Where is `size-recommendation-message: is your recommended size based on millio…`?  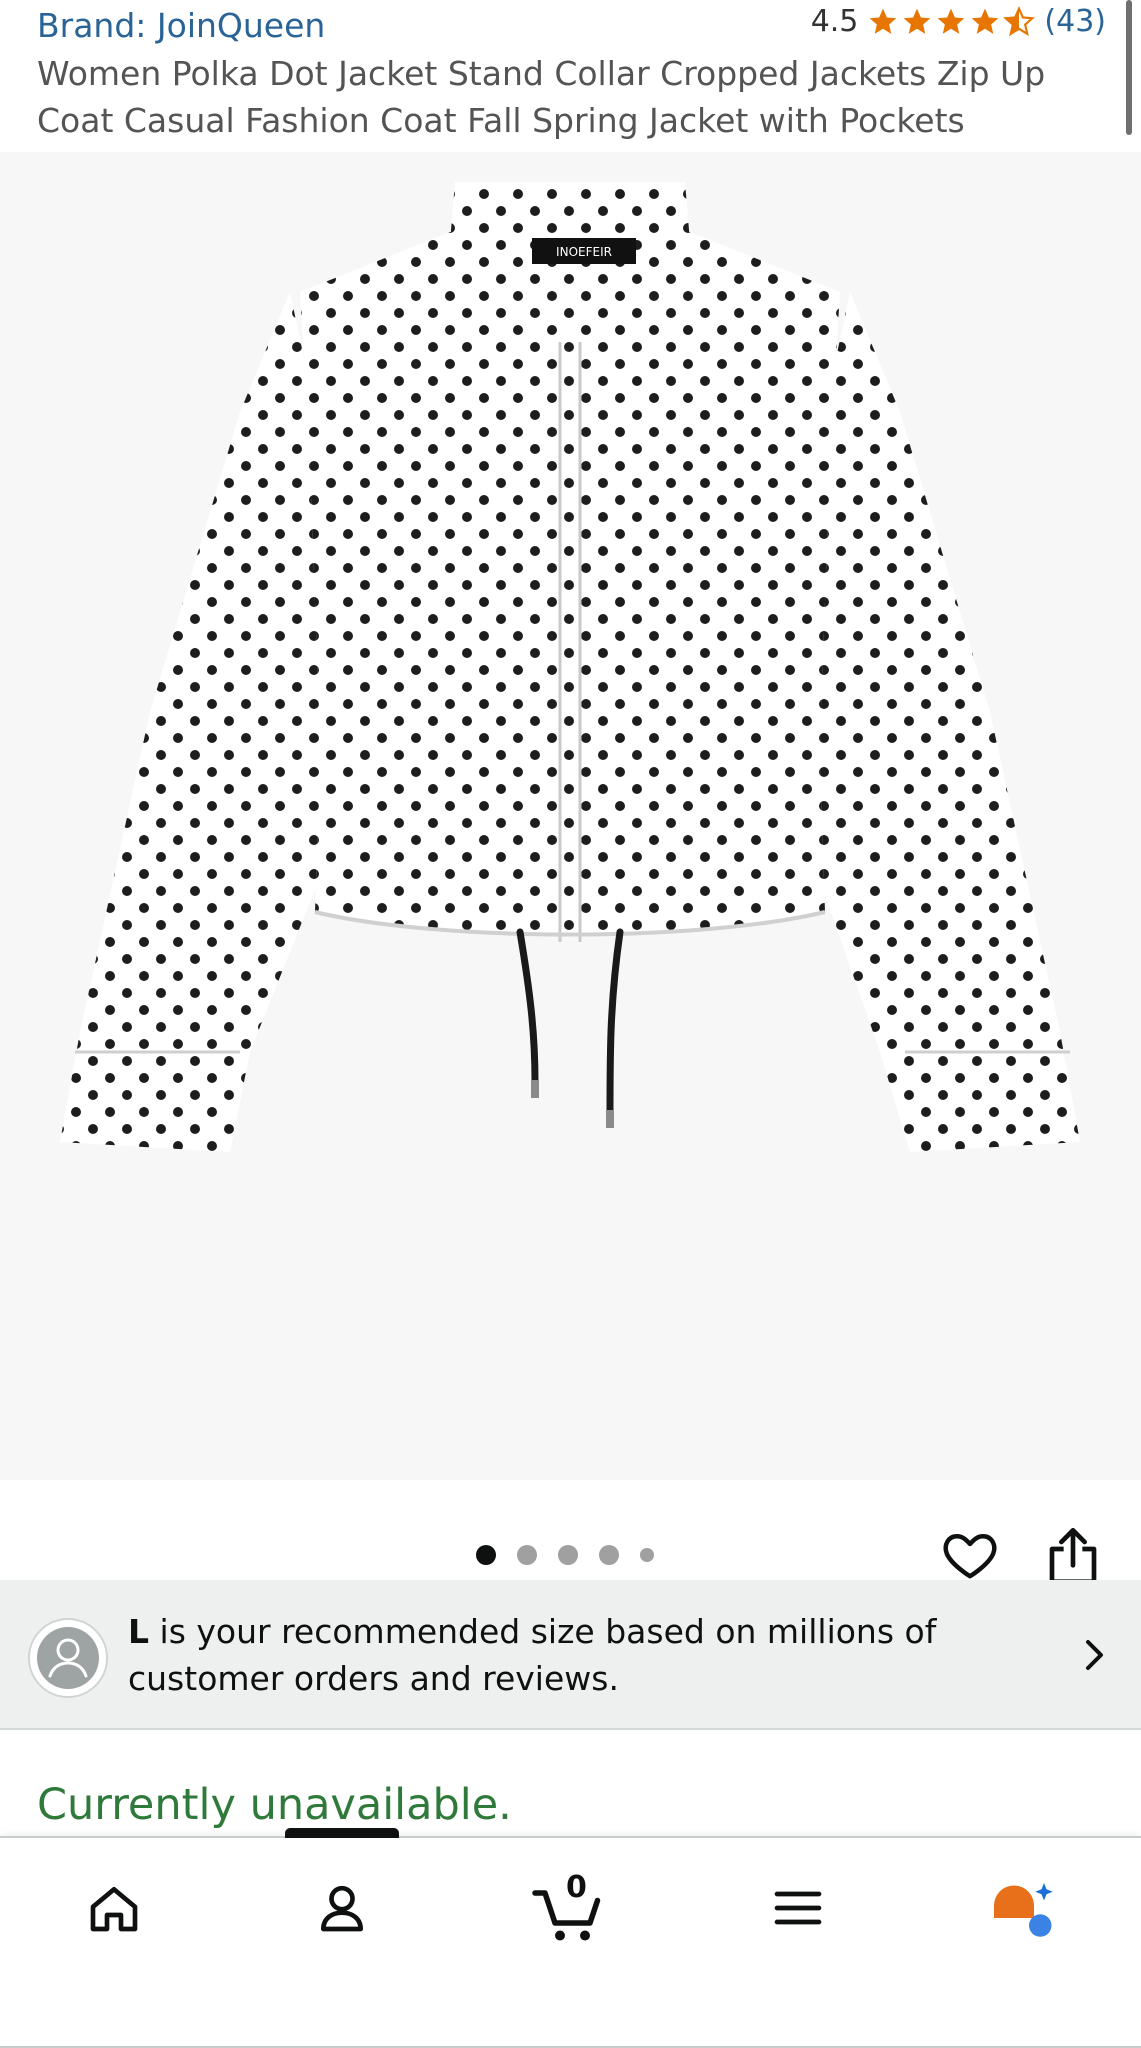 size-recommendation-message: is your recommended size based on millio… is located at coordinates (532, 1655).